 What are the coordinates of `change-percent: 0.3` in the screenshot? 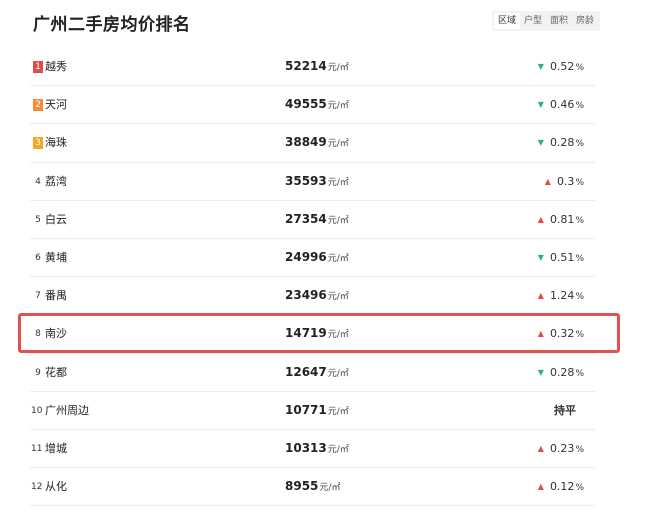 It's located at (565, 181).